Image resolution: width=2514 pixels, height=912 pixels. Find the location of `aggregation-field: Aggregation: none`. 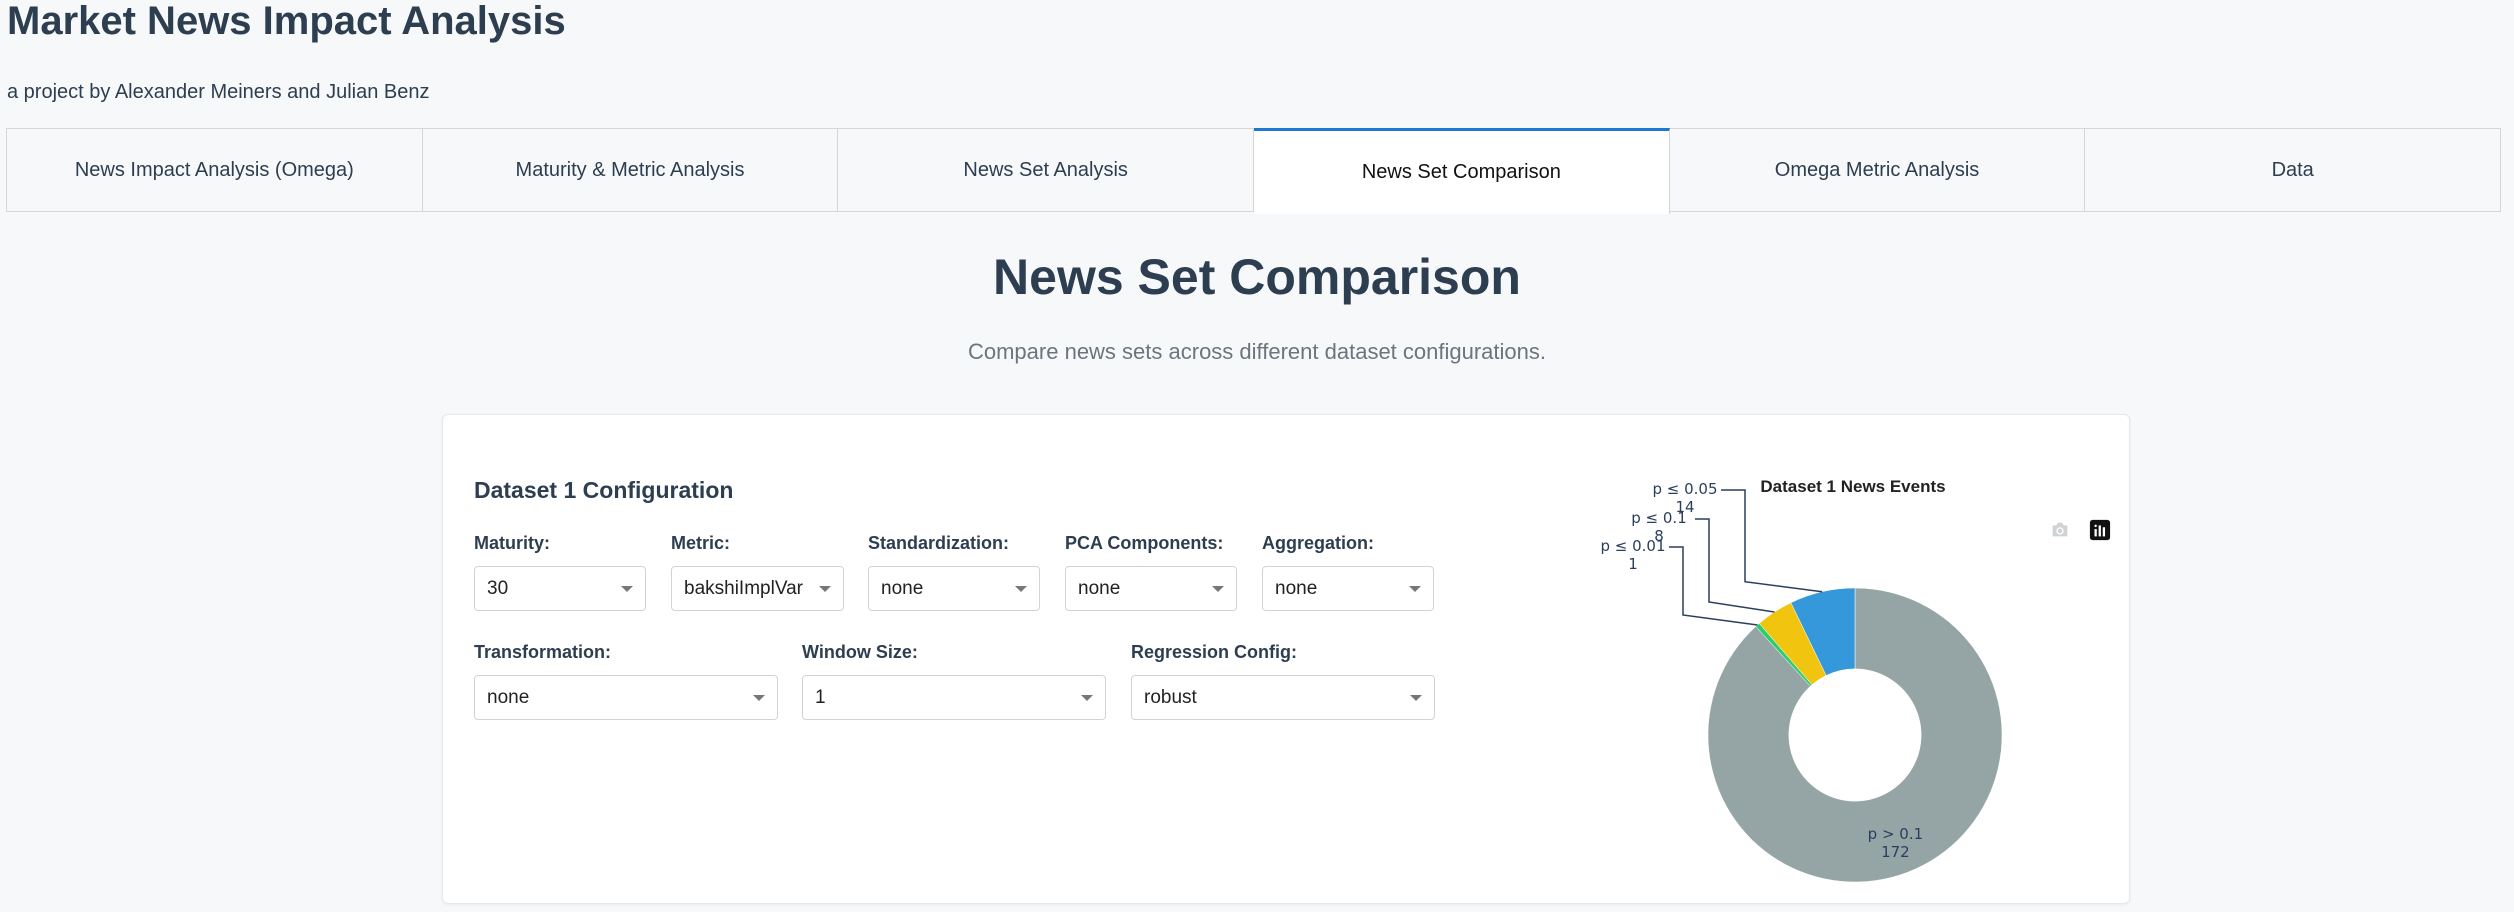

aggregation-field: Aggregation: none is located at coordinates (1348, 572).